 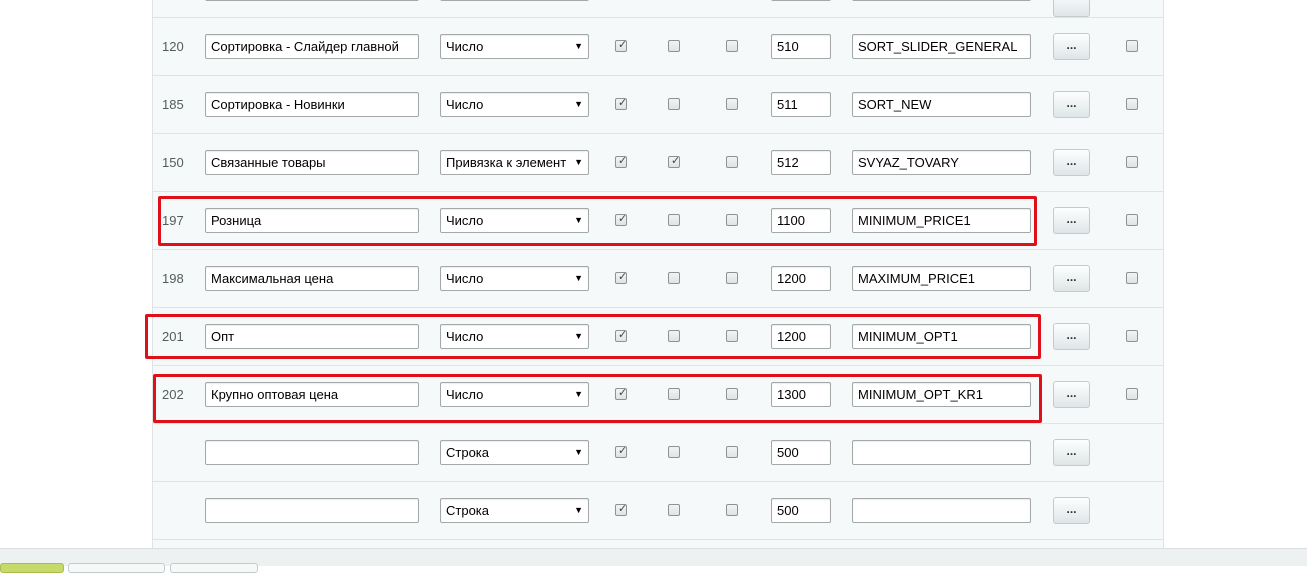 I want to click on table-row-partial, so click(x=658, y=9).